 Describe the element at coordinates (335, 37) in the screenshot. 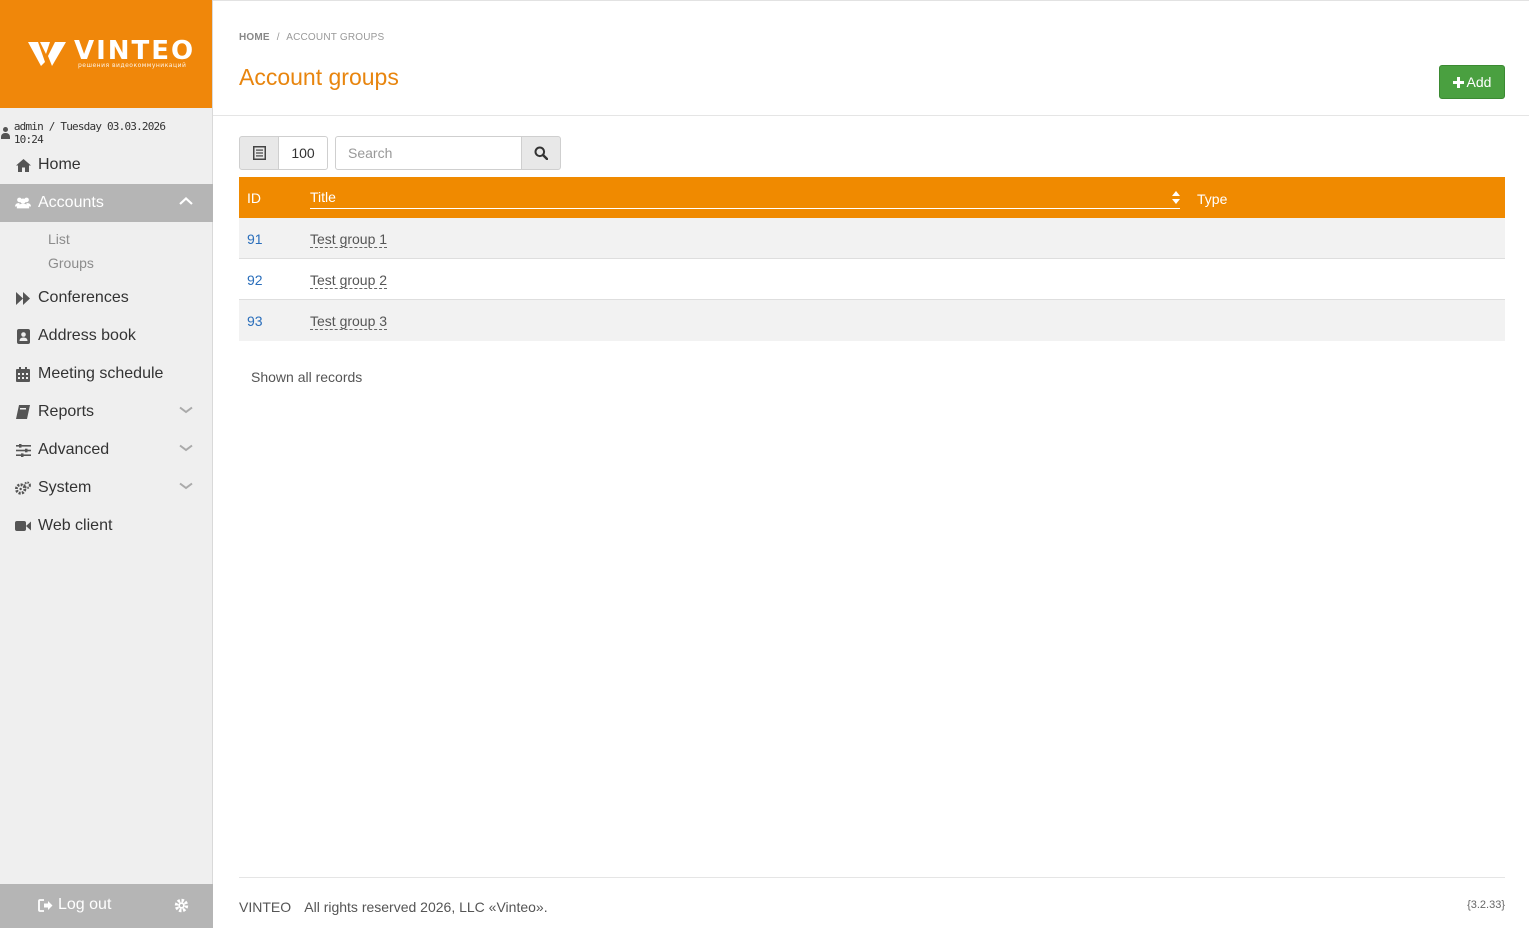

I see `breadcrumb-current: ACCOUNT GROUPS` at that location.